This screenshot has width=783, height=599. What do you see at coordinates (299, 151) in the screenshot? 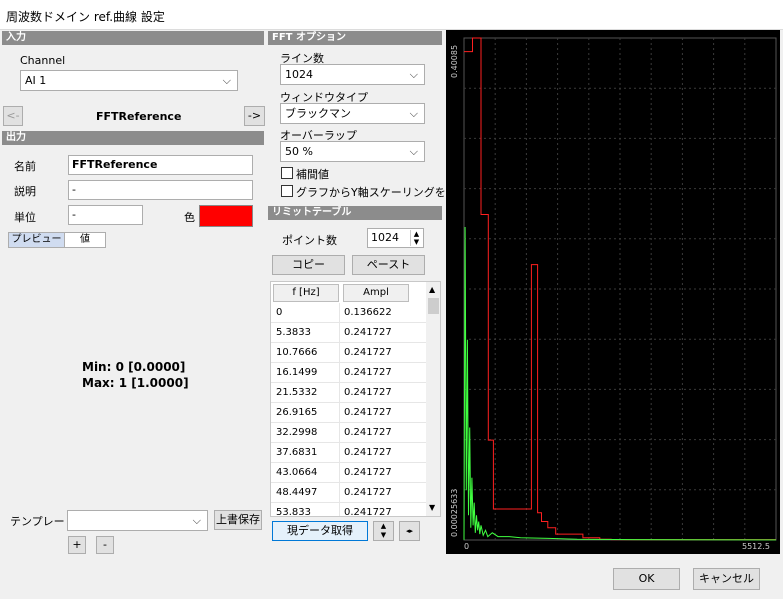
I see `overlap-value: 50 %` at bounding box center [299, 151].